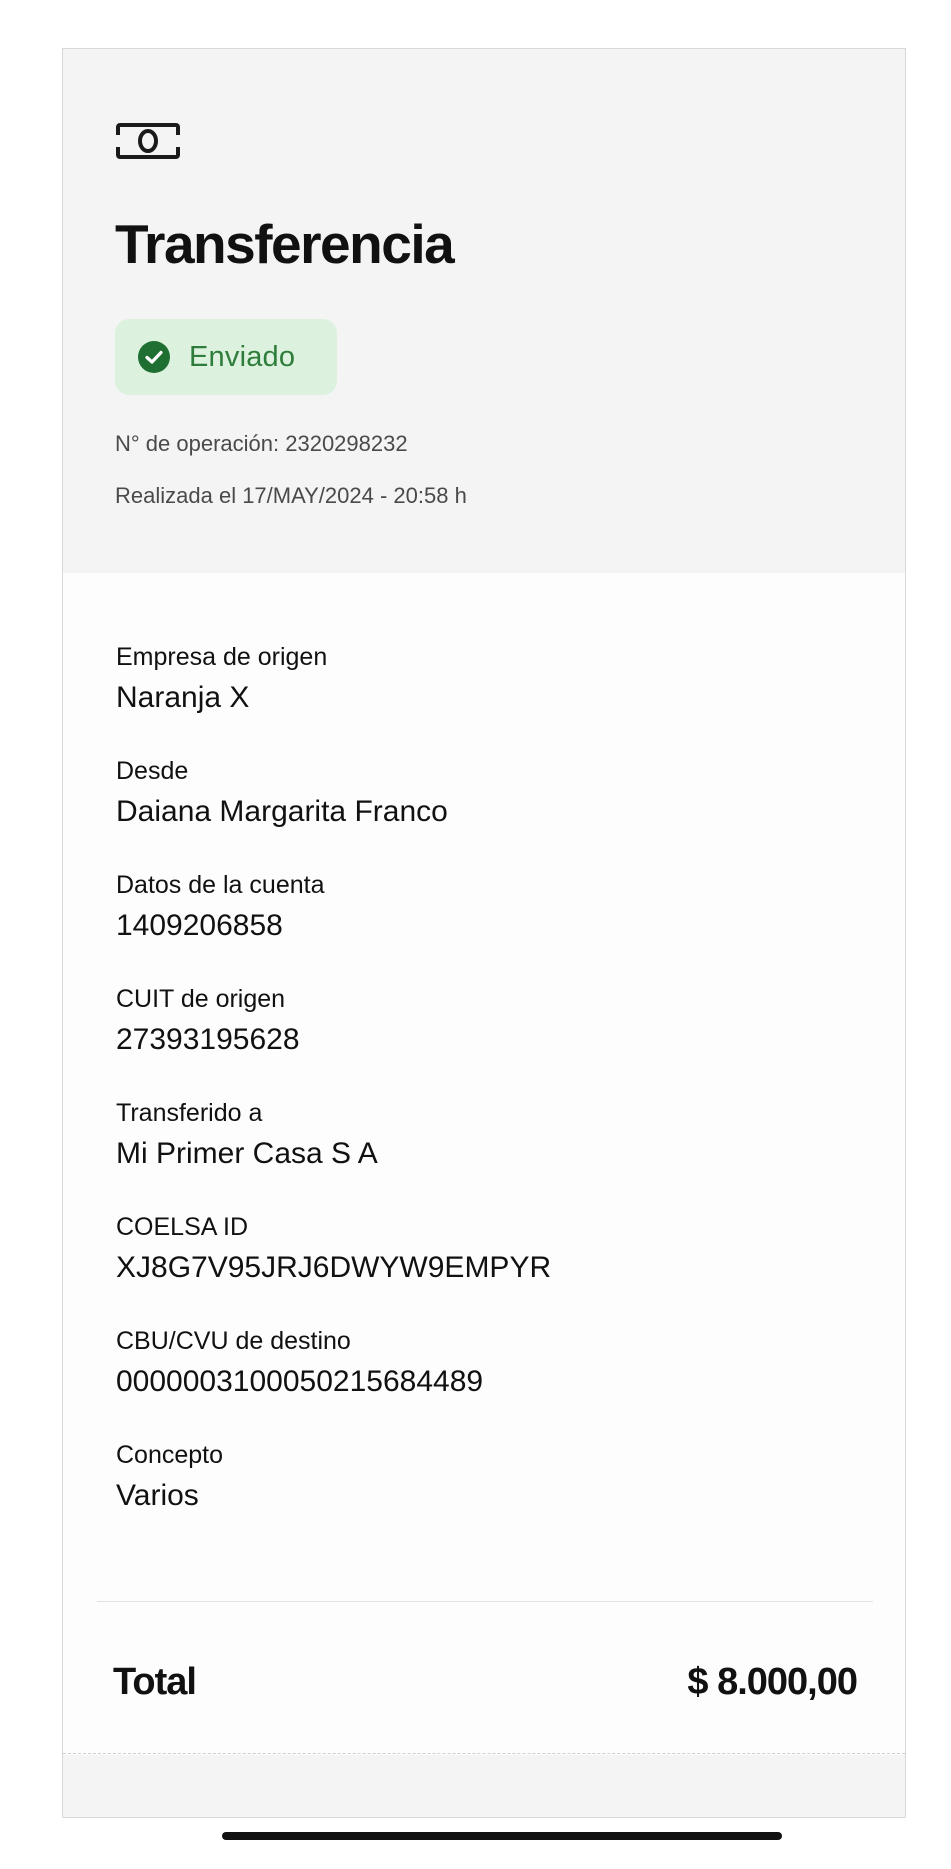 The height and width of the screenshot is (1869, 951). What do you see at coordinates (182, 1227) in the screenshot?
I see `coelsa-id-label: COELSA ID` at bounding box center [182, 1227].